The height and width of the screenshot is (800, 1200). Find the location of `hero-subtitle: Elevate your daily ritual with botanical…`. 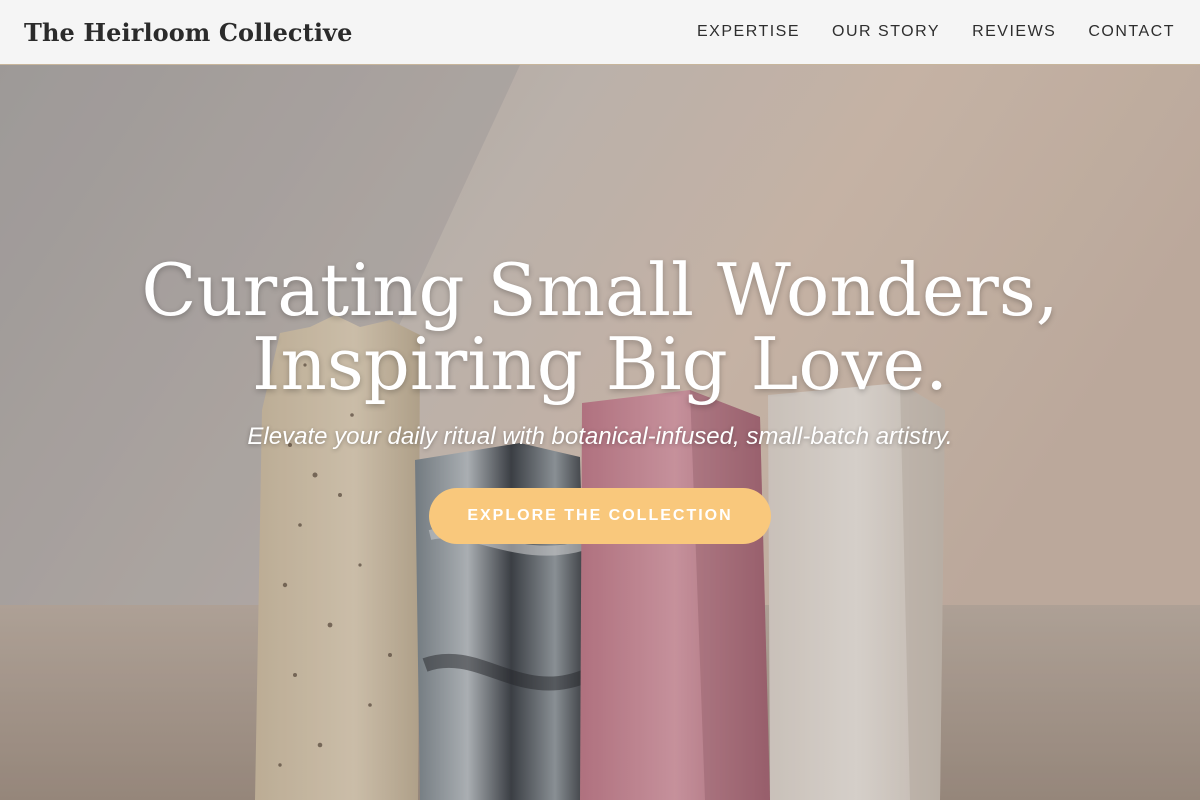

hero-subtitle: Elevate your daily ritual with botanical… is located at coordinates (600, 436).